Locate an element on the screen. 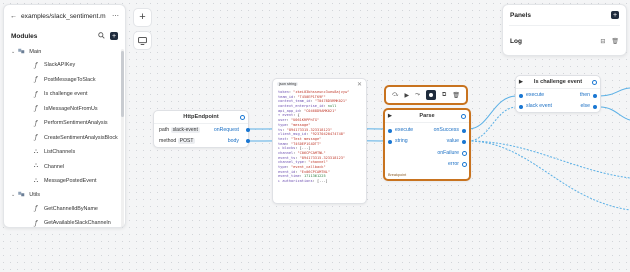 This screenshot has height=272, width=630. close-icon: ✕ is located at coordinates (359, 84).